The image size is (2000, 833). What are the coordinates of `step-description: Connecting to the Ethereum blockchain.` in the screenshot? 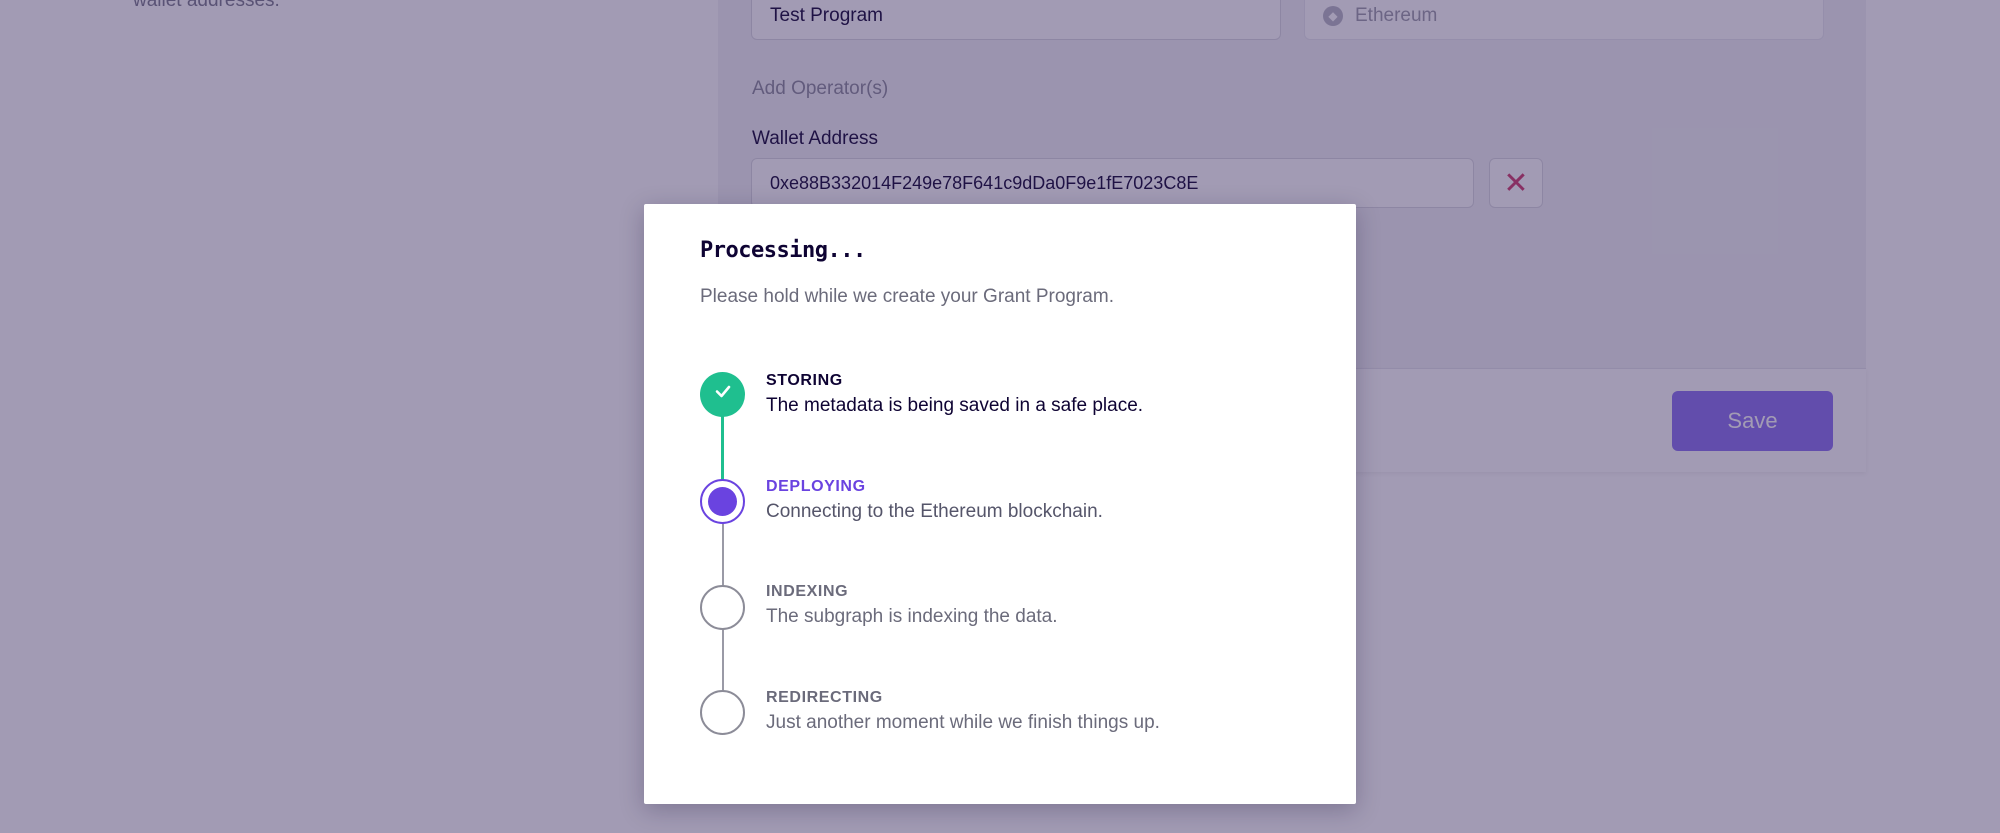 It's located at (934, 511).